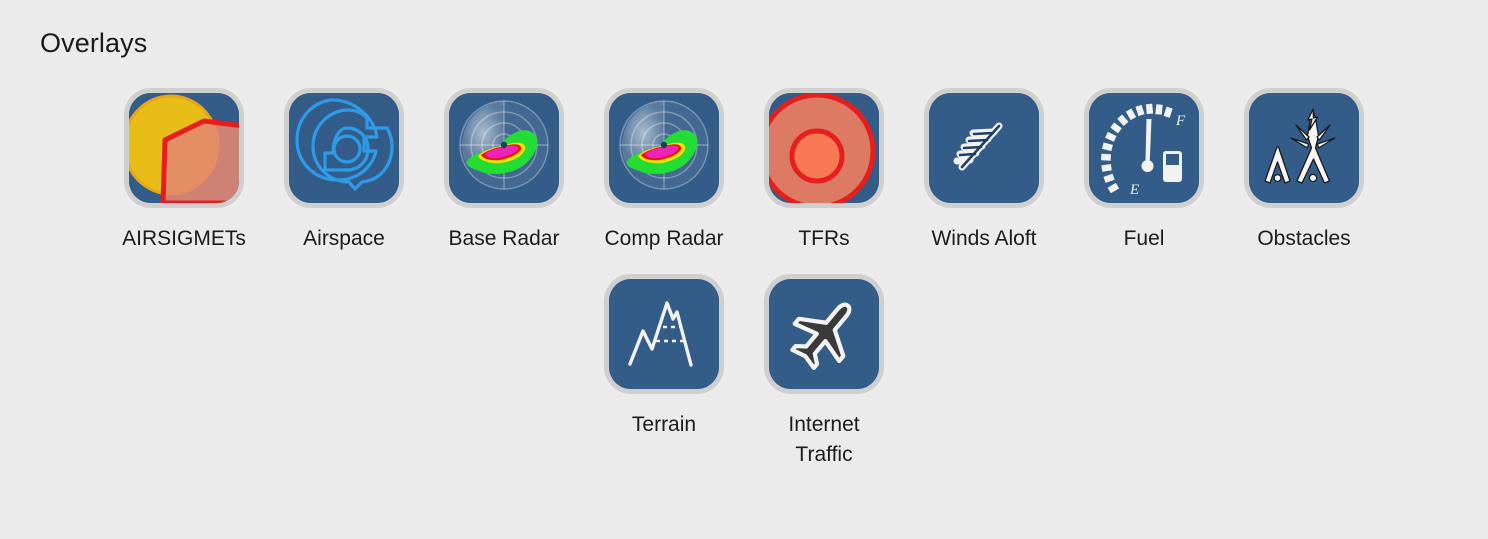  Describe the element at coordinates (664, 424) in the screenshot. I see `overlay-label: Terrain` at that location.